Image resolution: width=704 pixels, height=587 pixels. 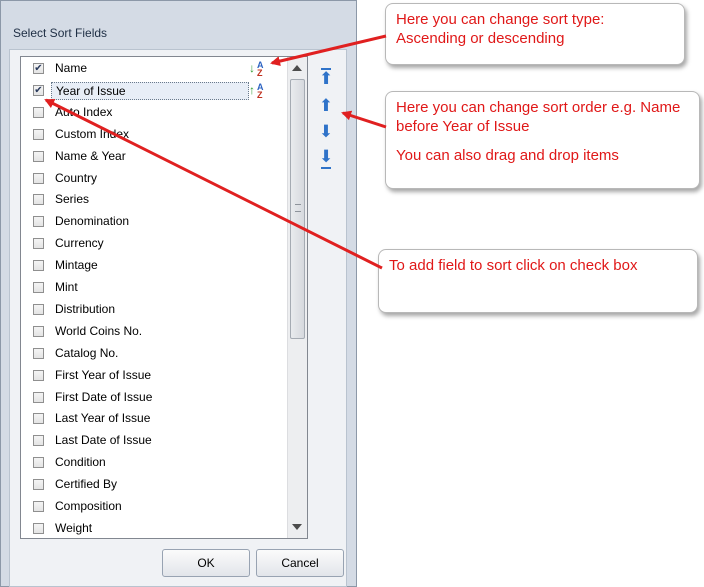 I want to click on arrow-to-sort-icon, so click(x=328, y=50).